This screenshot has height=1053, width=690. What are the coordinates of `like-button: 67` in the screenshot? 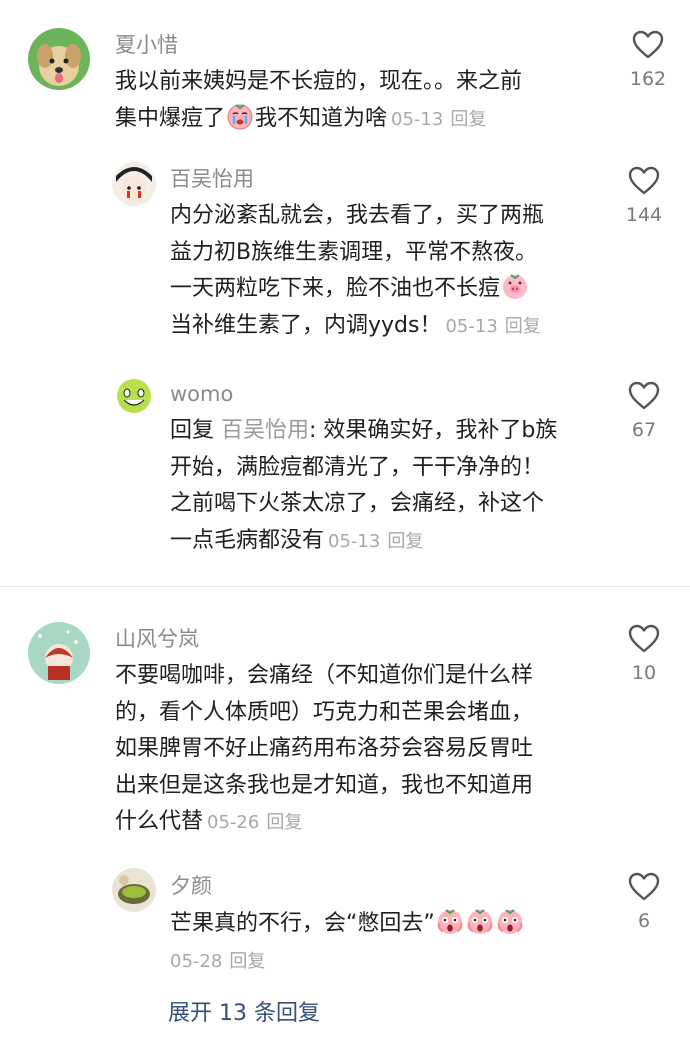 It's located at (644, 411).